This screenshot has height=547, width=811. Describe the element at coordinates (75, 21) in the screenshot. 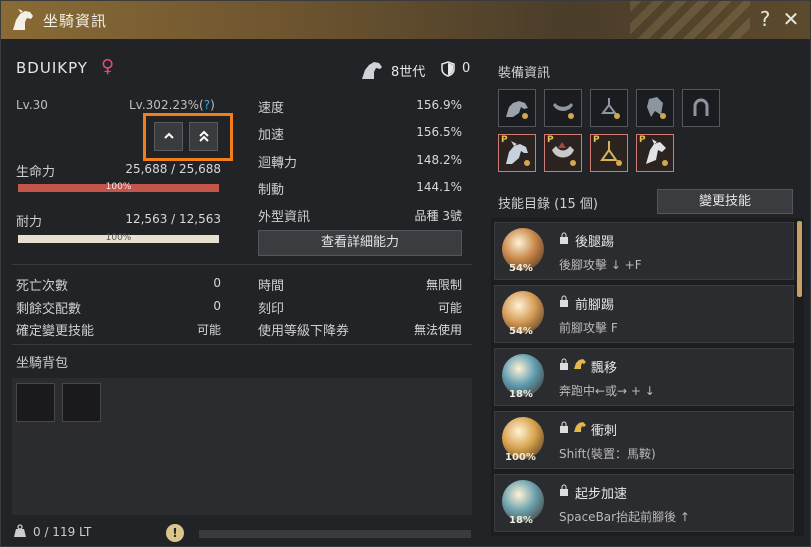

I see `window-title: 坐騎資訊` at that location.